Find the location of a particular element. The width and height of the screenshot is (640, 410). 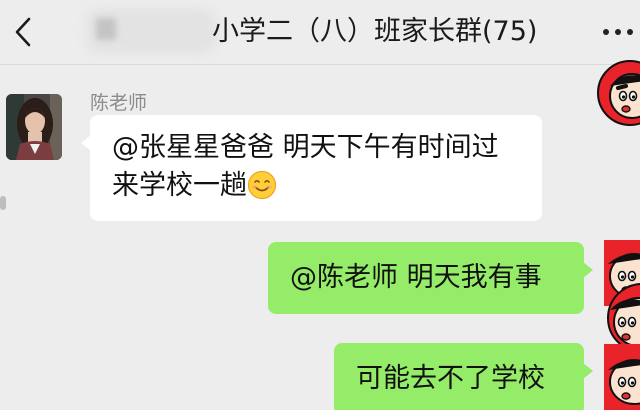

message-line-2-text: 来学校一趟 is located at coordinates (179, 185).